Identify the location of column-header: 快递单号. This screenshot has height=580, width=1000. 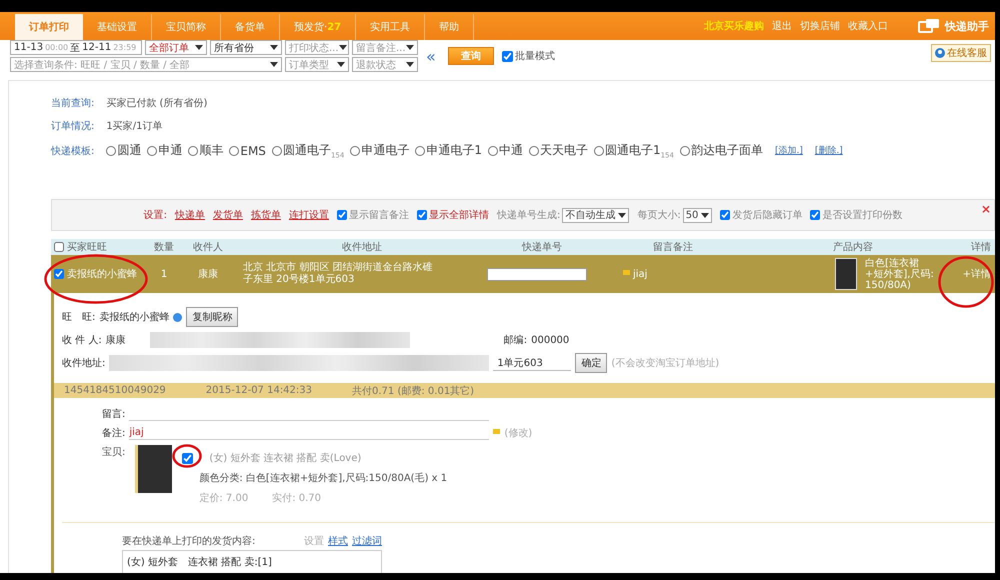
(541, 247).